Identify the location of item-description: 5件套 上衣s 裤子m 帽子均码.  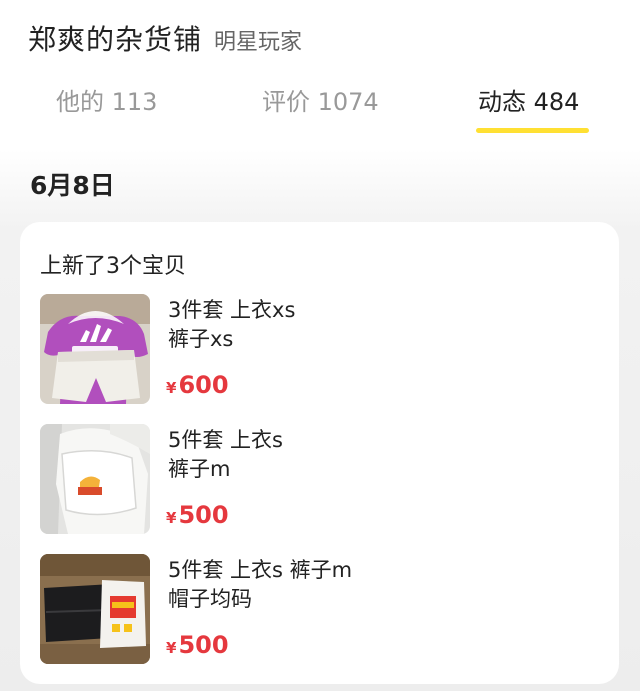
(260, 584).